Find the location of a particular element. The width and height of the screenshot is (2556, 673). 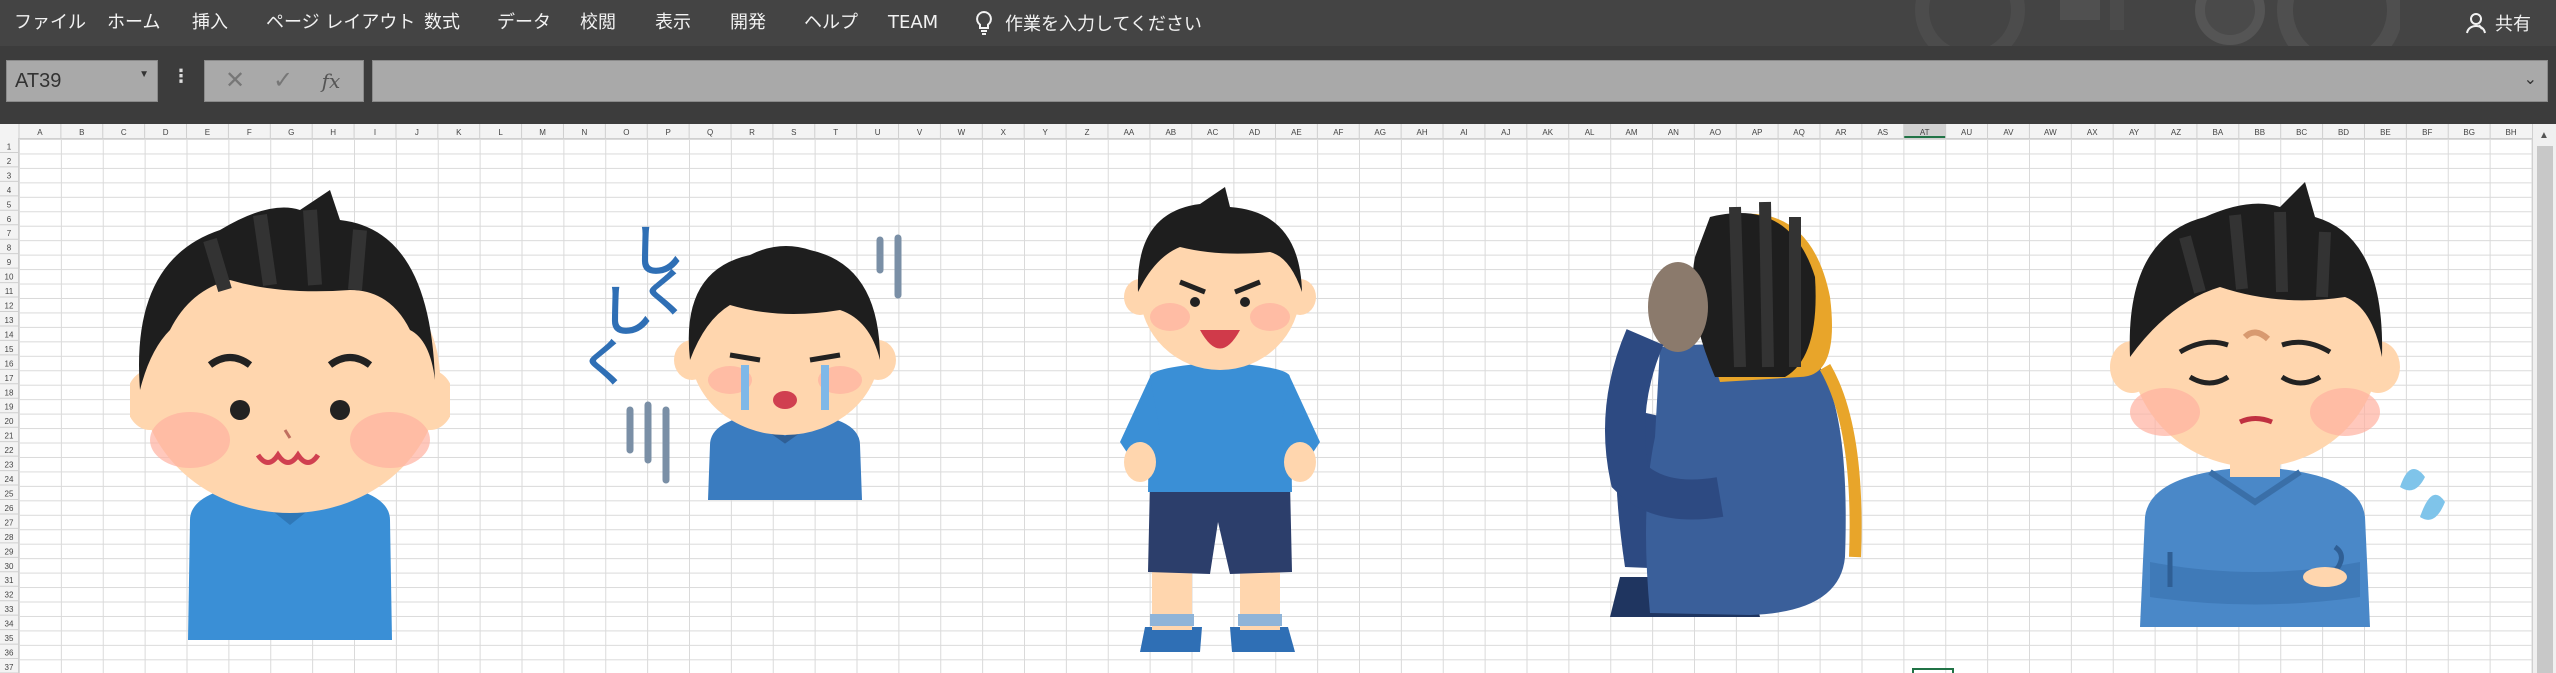

share-button: 共有 is located at coordinates (2498, 23).